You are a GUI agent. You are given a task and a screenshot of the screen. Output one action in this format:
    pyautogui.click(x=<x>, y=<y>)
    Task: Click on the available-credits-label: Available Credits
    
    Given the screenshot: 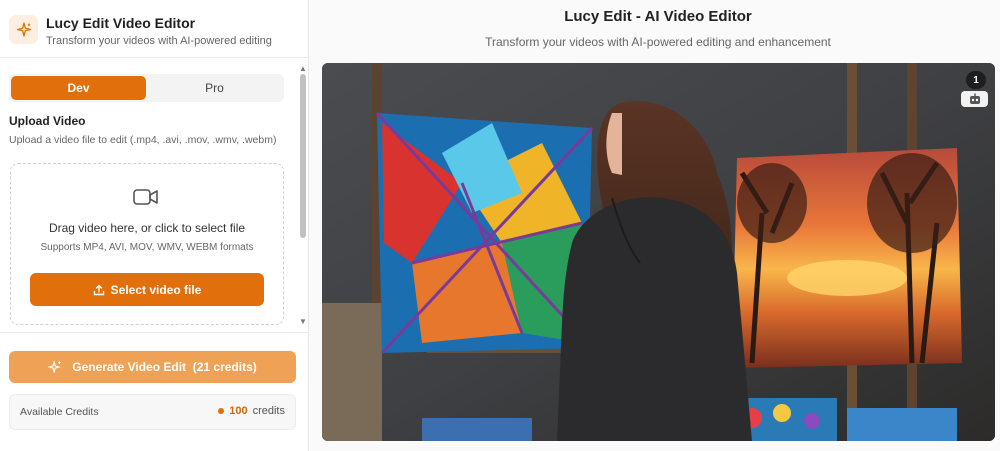 What is the action you would take?
    pyautogui.click(x=59, y=412)
    